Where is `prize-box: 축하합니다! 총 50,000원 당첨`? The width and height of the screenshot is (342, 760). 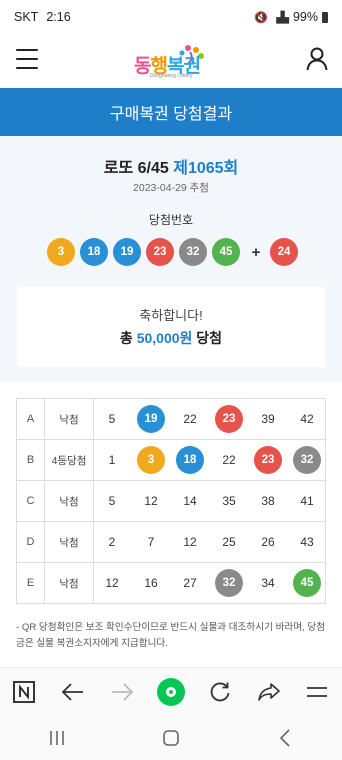 prize-box: 축하합니다! 총 50,000원 당첨 is located at coordinates (171, 327).